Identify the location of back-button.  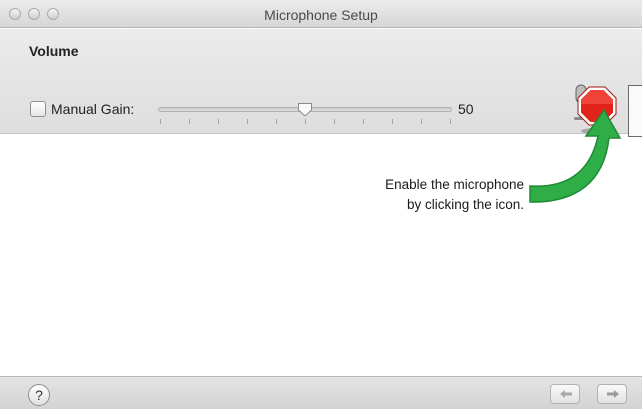
(565, 394).